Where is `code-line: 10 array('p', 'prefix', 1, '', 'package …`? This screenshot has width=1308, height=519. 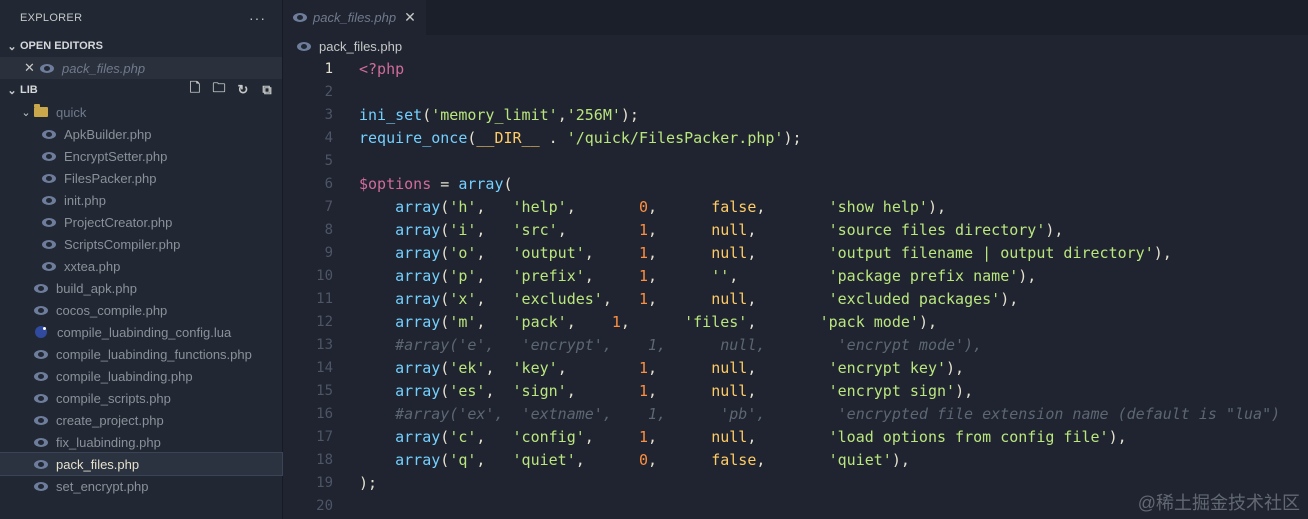 code-line: 10 array('p', 'prefix', 1, '', 'package … is located at coordinates (795, 275).